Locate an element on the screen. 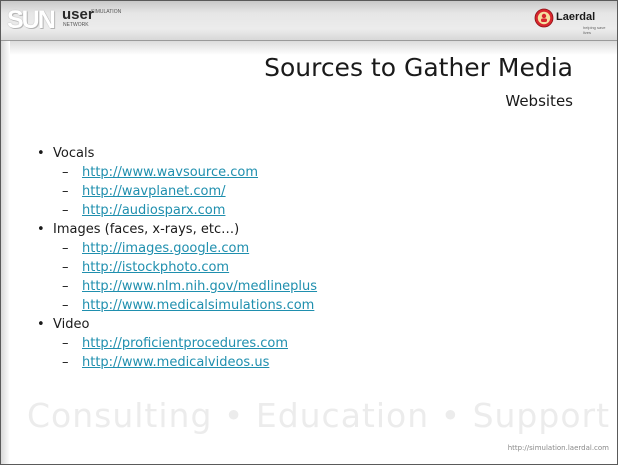  section-label: Video is located at coordinates (71, 324).